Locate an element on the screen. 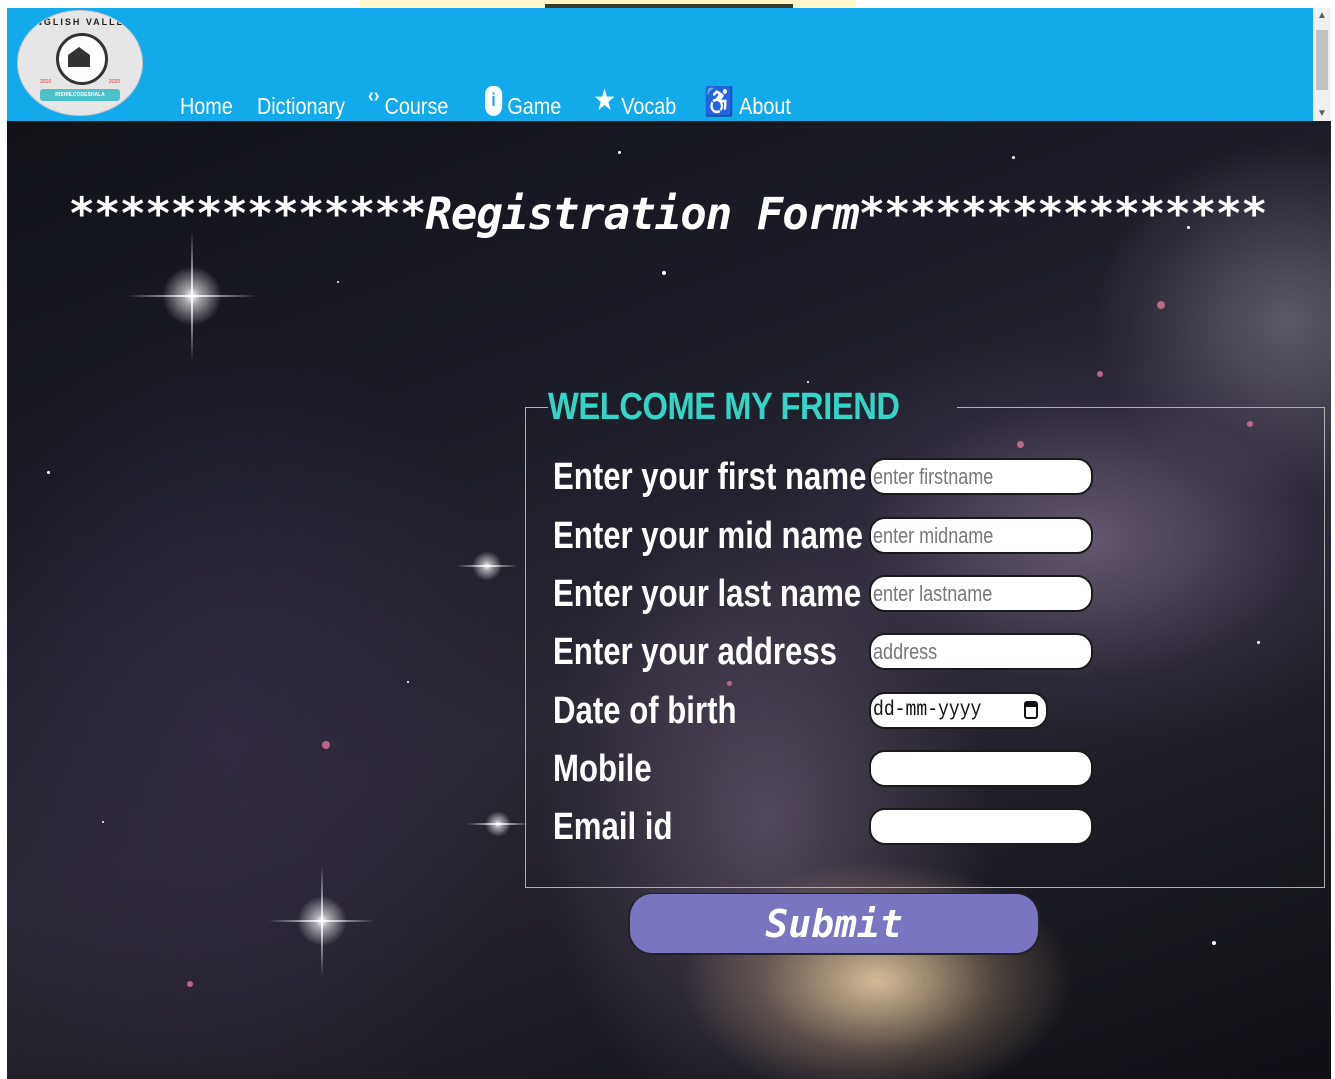 The image size is (1335, 1079). nav-dictionary-label: Dictionary is located at coordinates (301, 106).